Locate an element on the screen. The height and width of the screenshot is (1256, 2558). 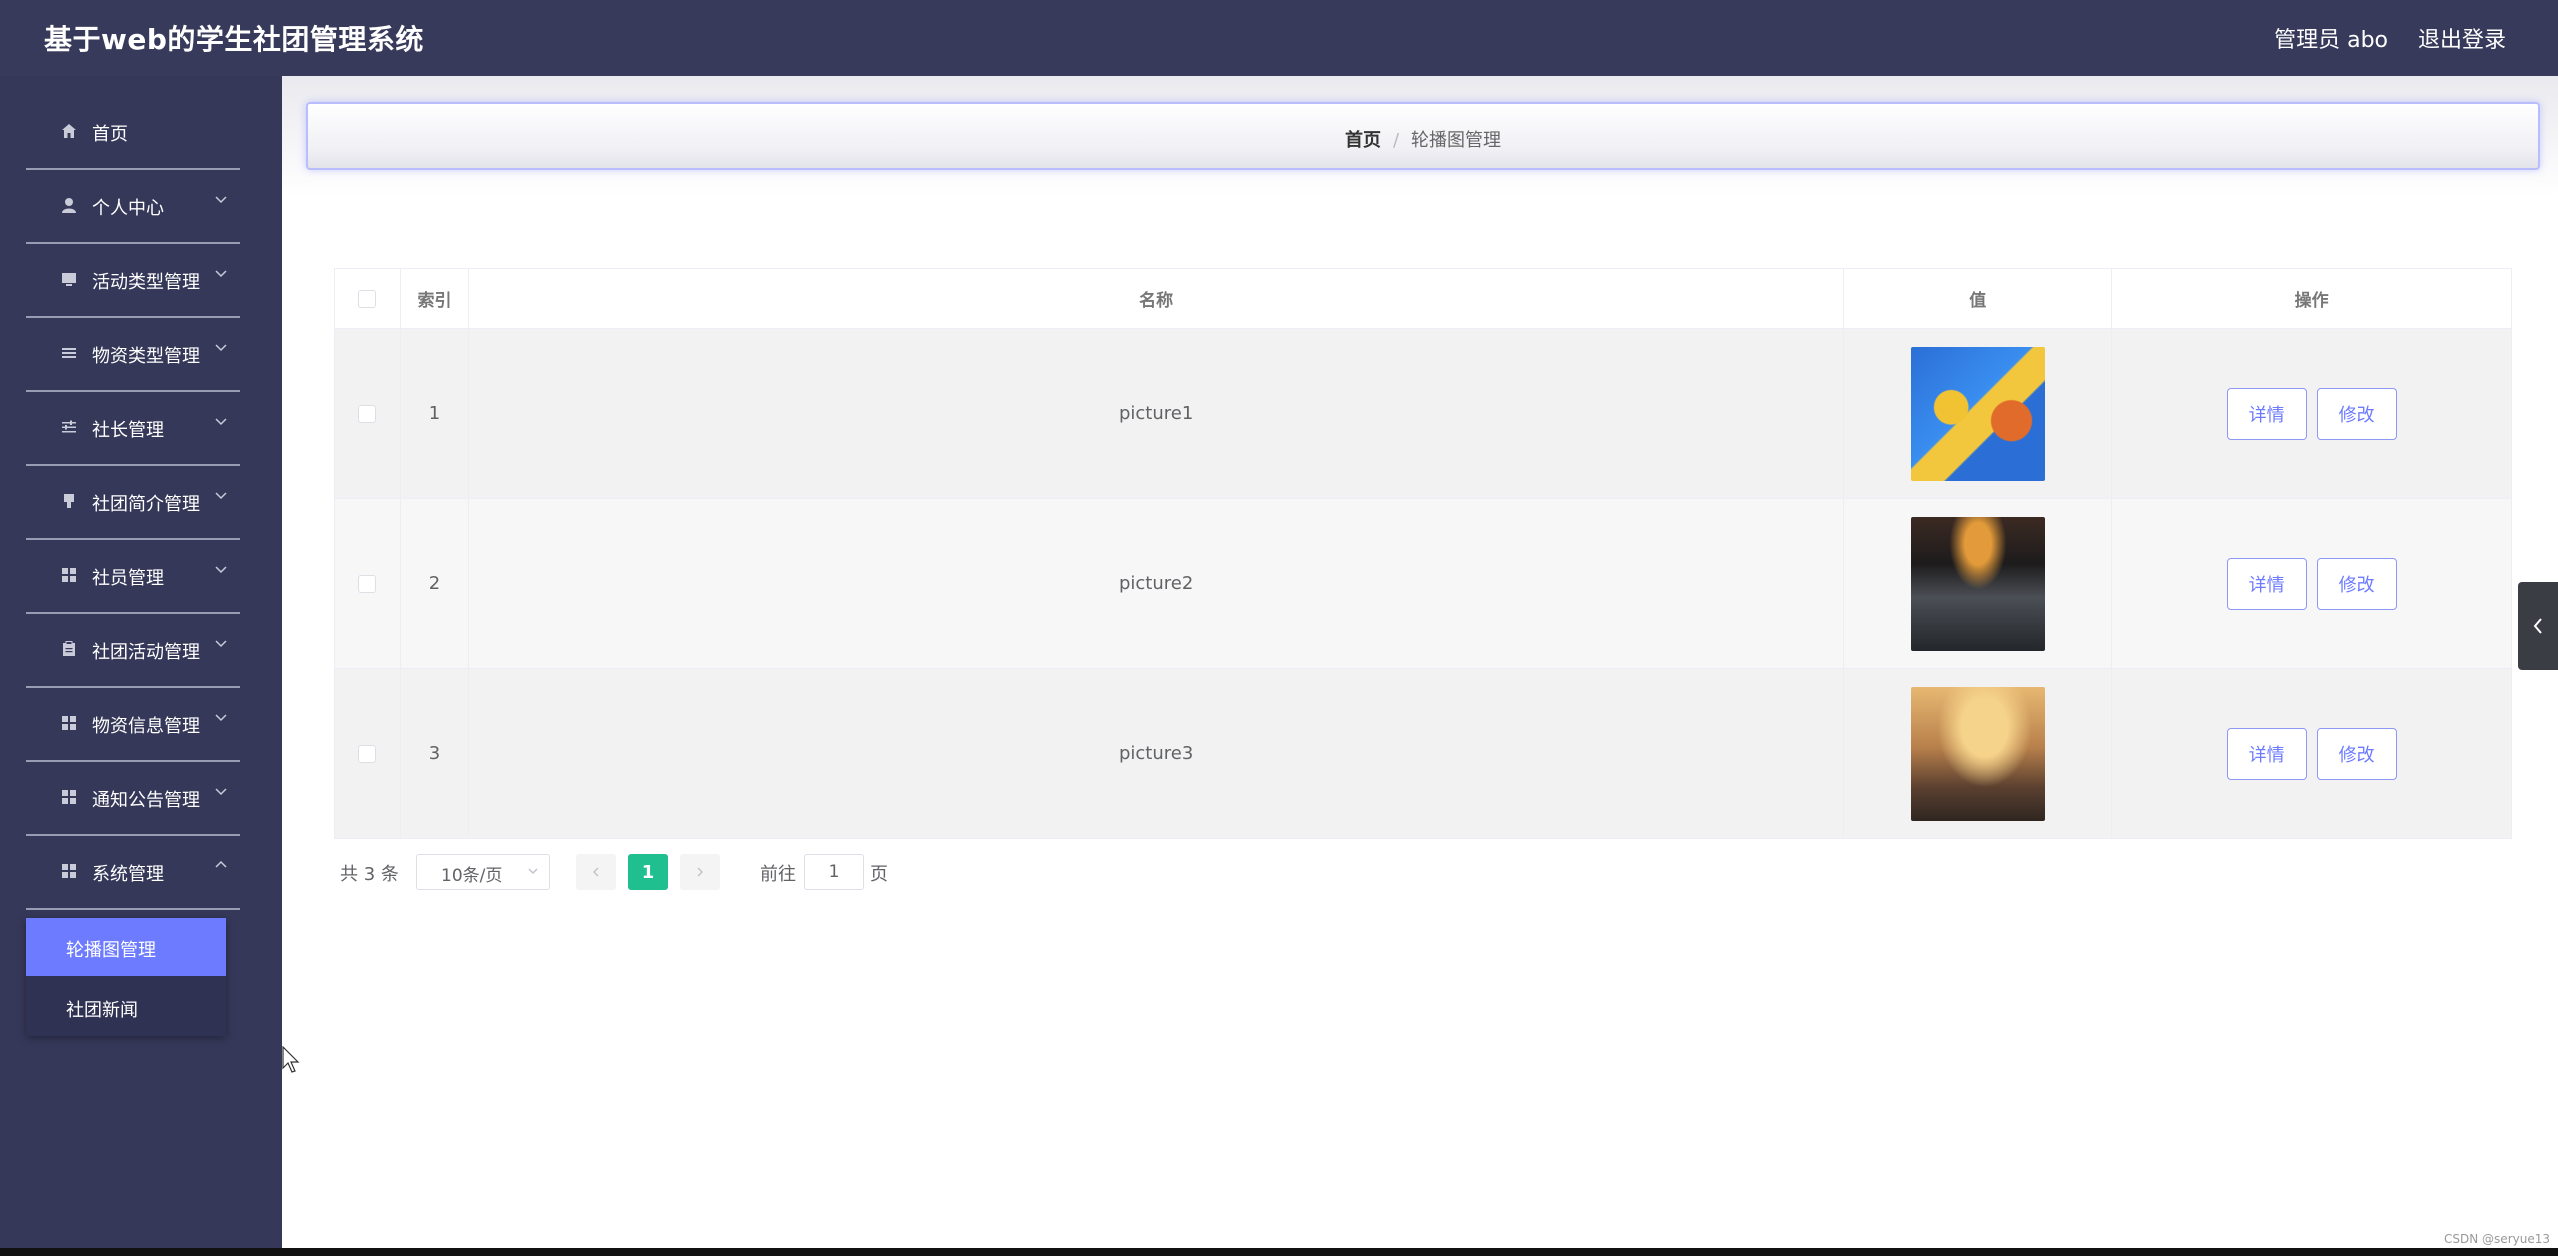
next-page-button is located at coordinates (700, 872).